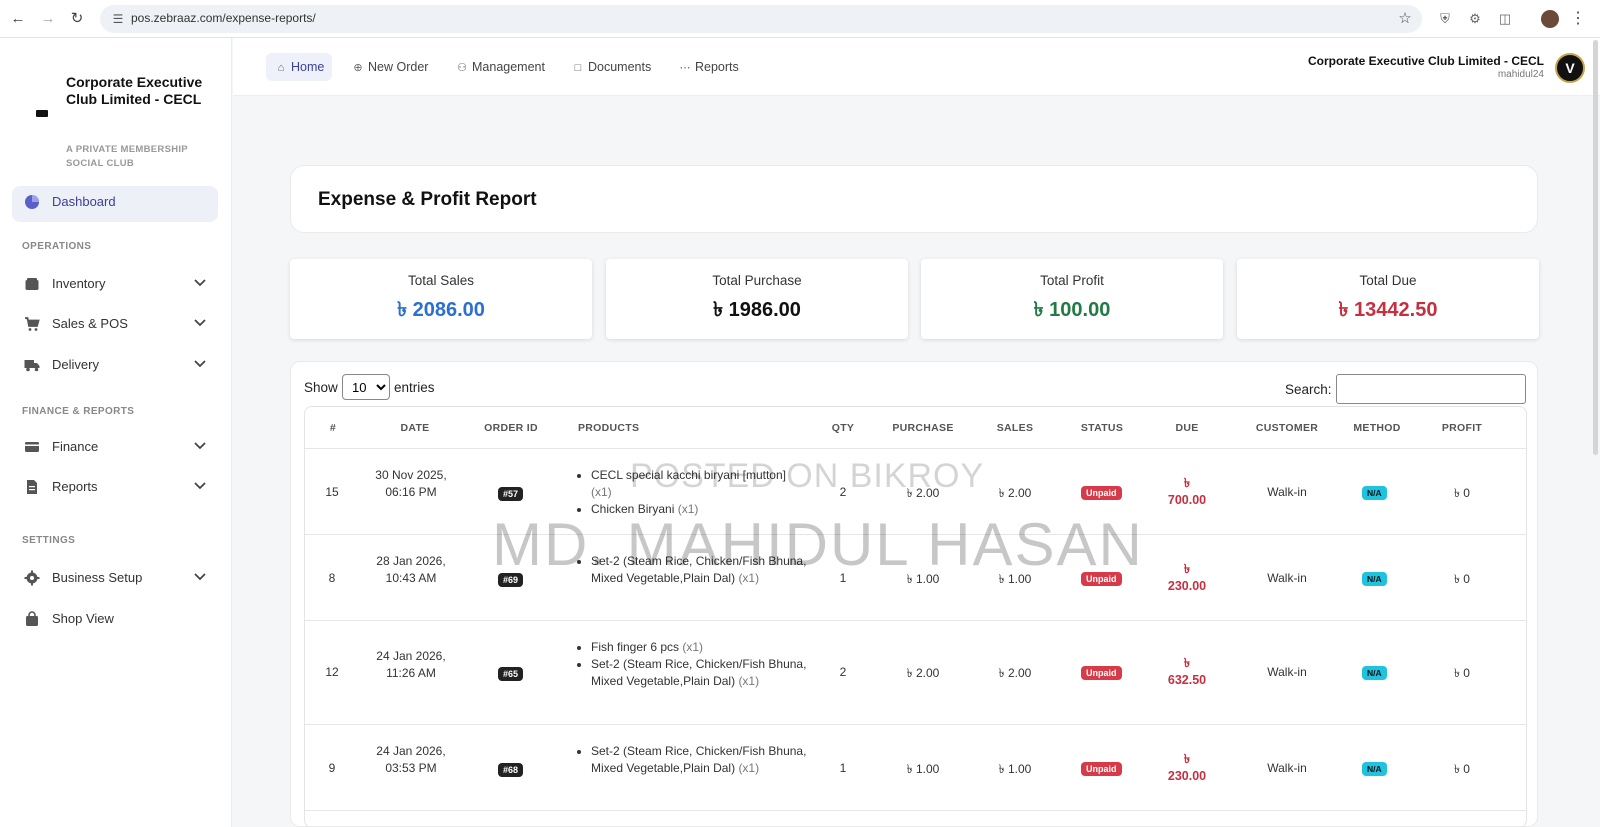  I want to click on col-header-customer: CUSTOMER, so click(1287, 428).